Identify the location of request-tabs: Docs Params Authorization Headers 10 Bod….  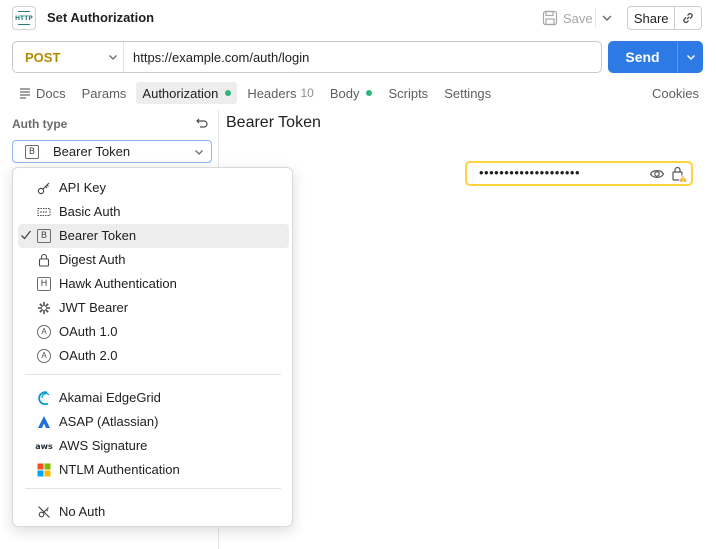
(256, 93).